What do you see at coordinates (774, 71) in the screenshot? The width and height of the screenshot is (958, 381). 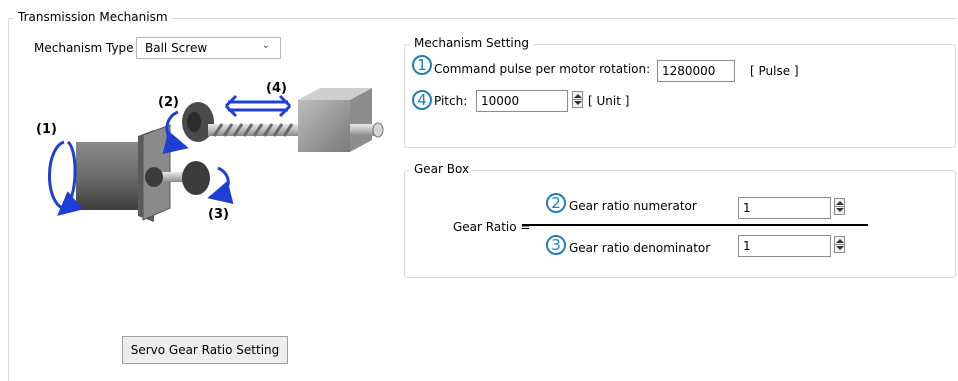 I see `command-pulse-unit: [ Pulse ]` at bounding box center [774, 71].